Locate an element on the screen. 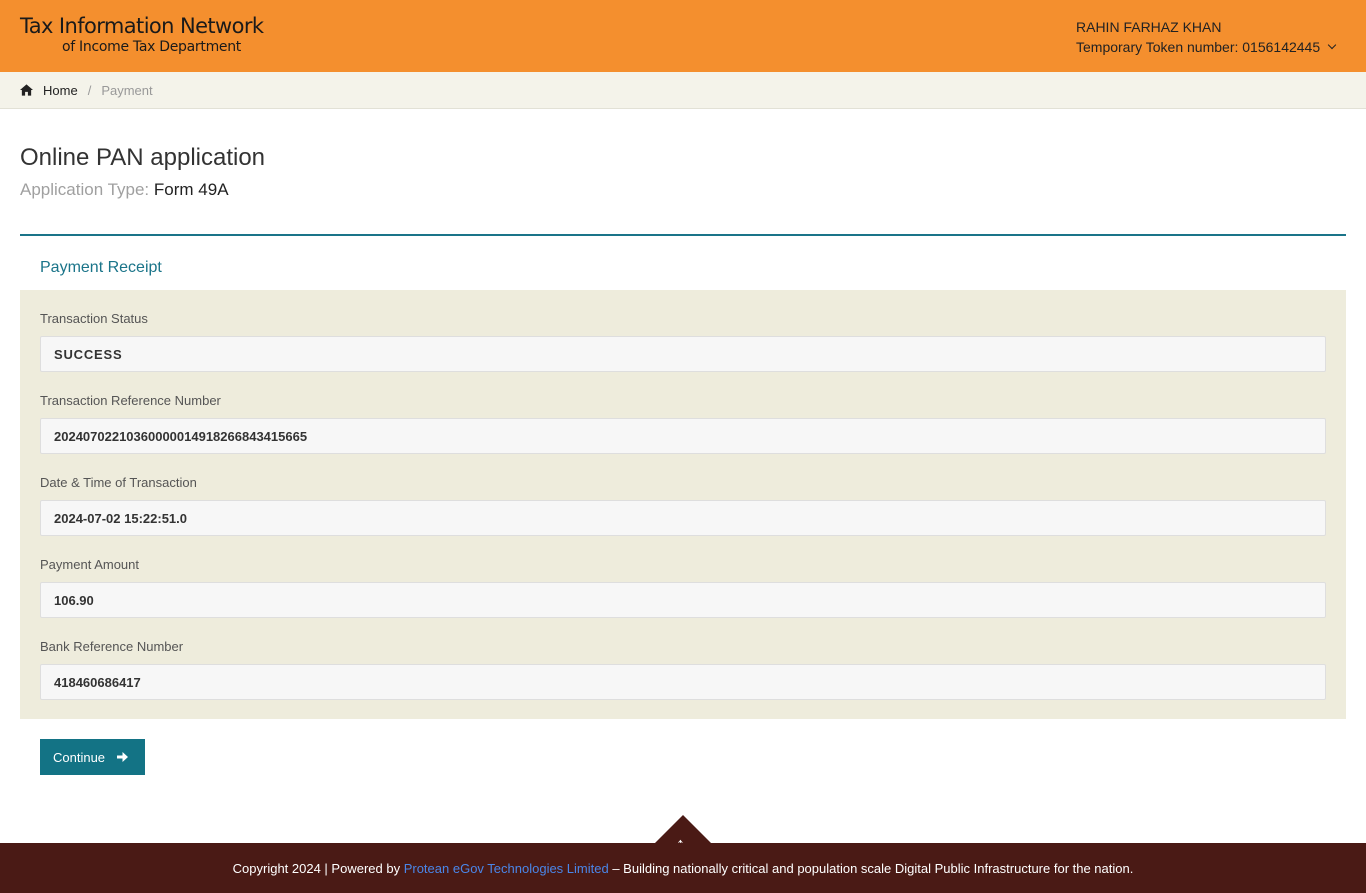  transaction-status-field: Transaction Status SUCCESS is located at coordinates (683, 351).